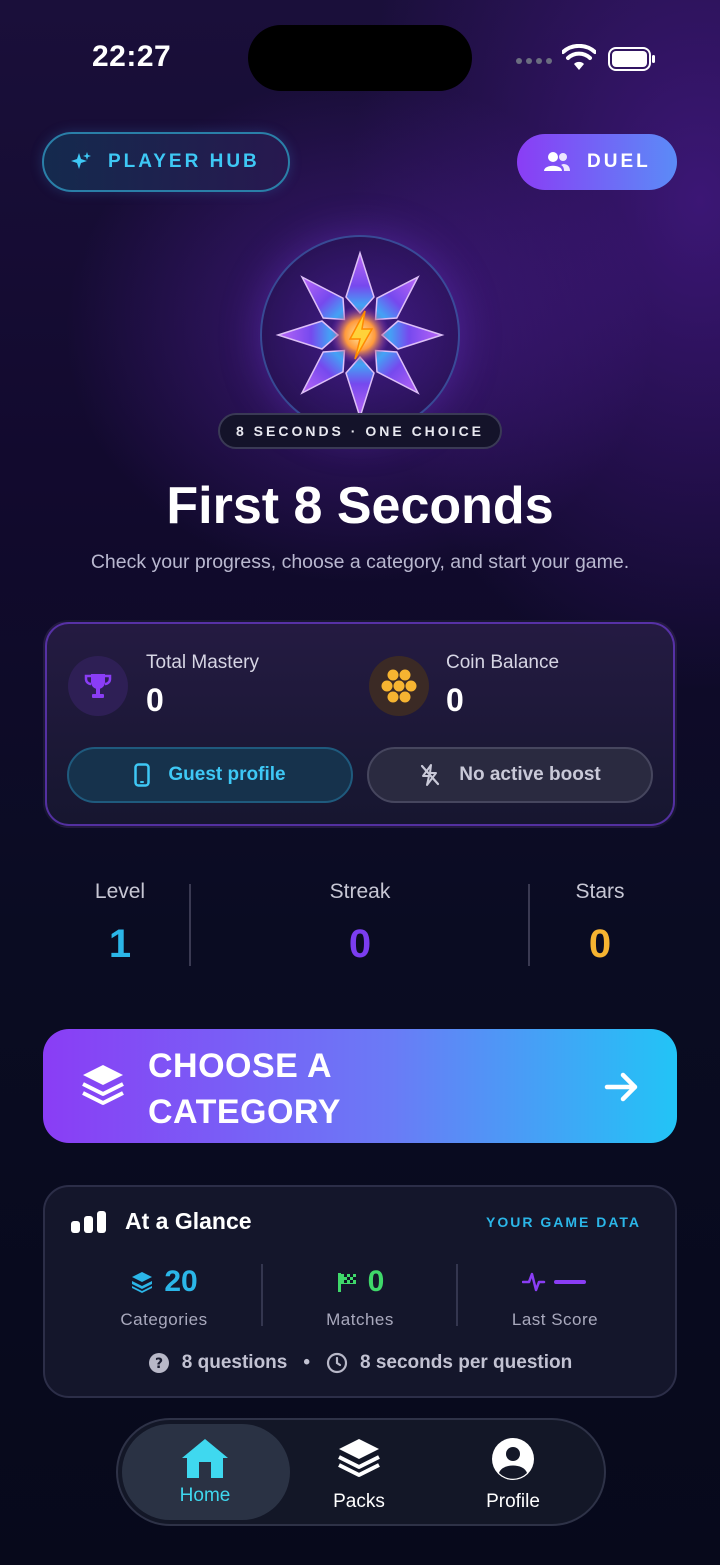 This screenshot has height=1565, width=720. I want to click on stars-stat: Stars 0, so click(600, 923).